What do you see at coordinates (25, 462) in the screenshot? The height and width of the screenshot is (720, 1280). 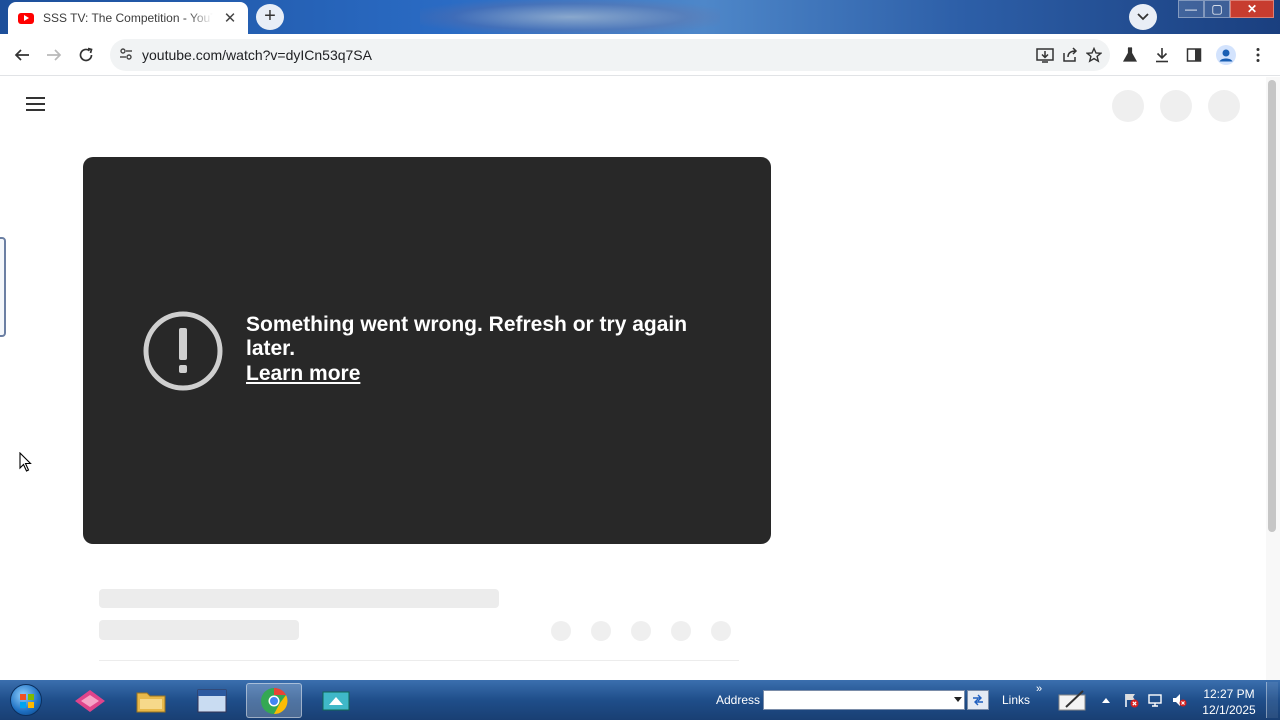 I see `mouse-cursor-icon` at bounding box center [25, 462].